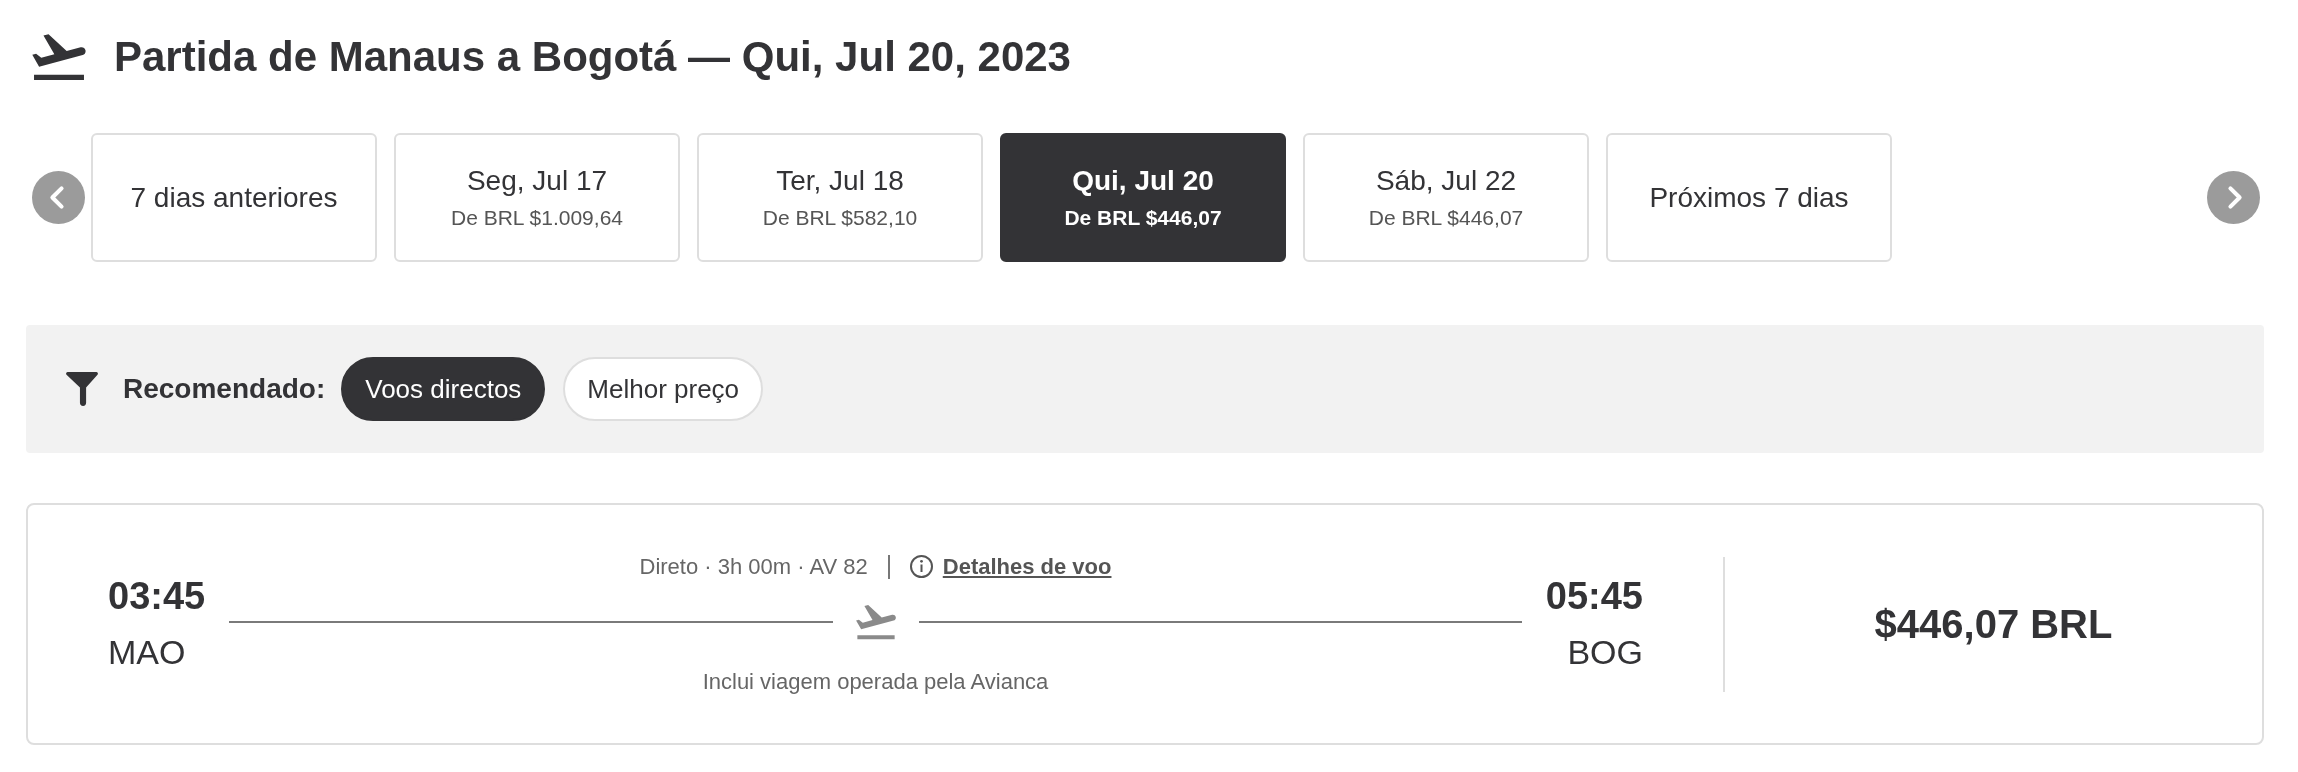 Image resolution: width=2298 pixels, height=772 pixels. I want to click on operator-note: Inclui viagem operada pela Avianca, so click(875, 681).